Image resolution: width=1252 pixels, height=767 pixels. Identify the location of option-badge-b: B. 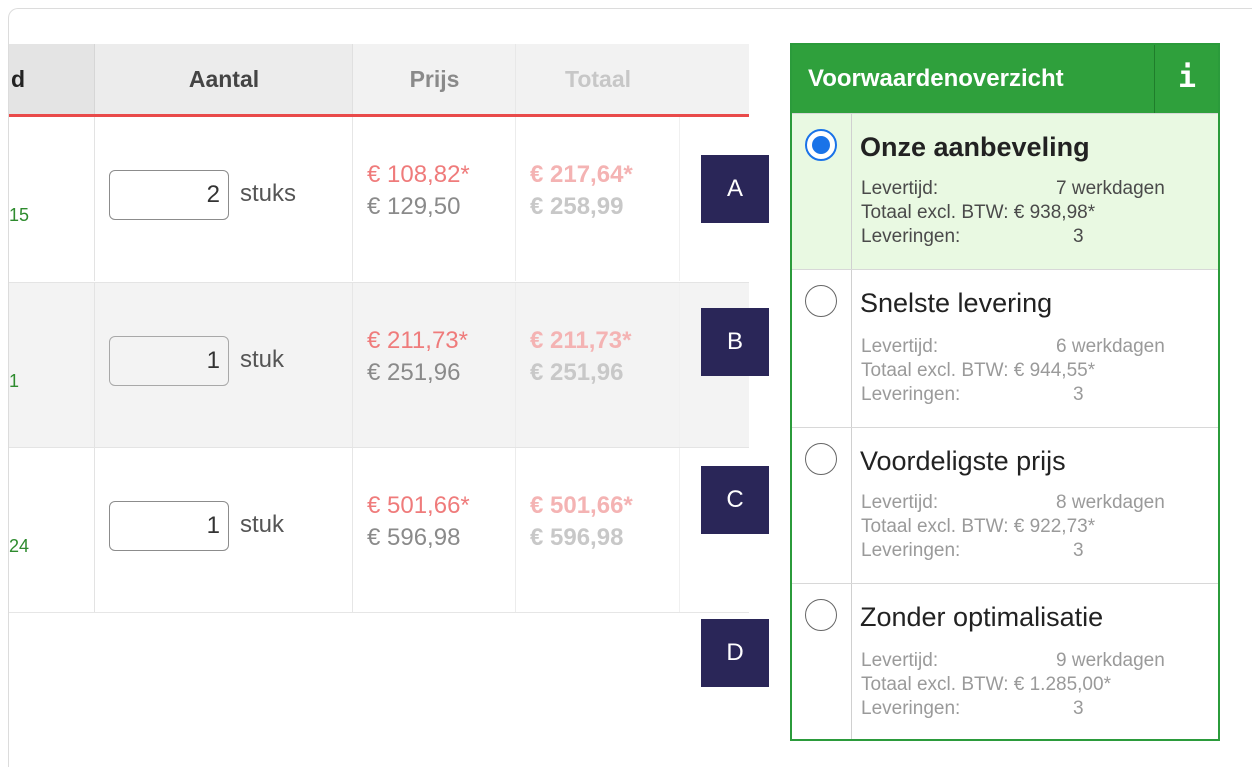
(735, 342).